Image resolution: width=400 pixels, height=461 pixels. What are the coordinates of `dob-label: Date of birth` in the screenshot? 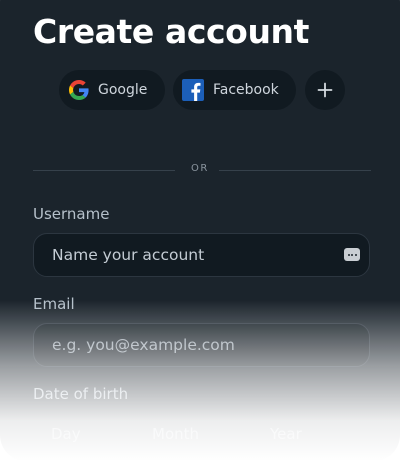 It's located at (81, 394).